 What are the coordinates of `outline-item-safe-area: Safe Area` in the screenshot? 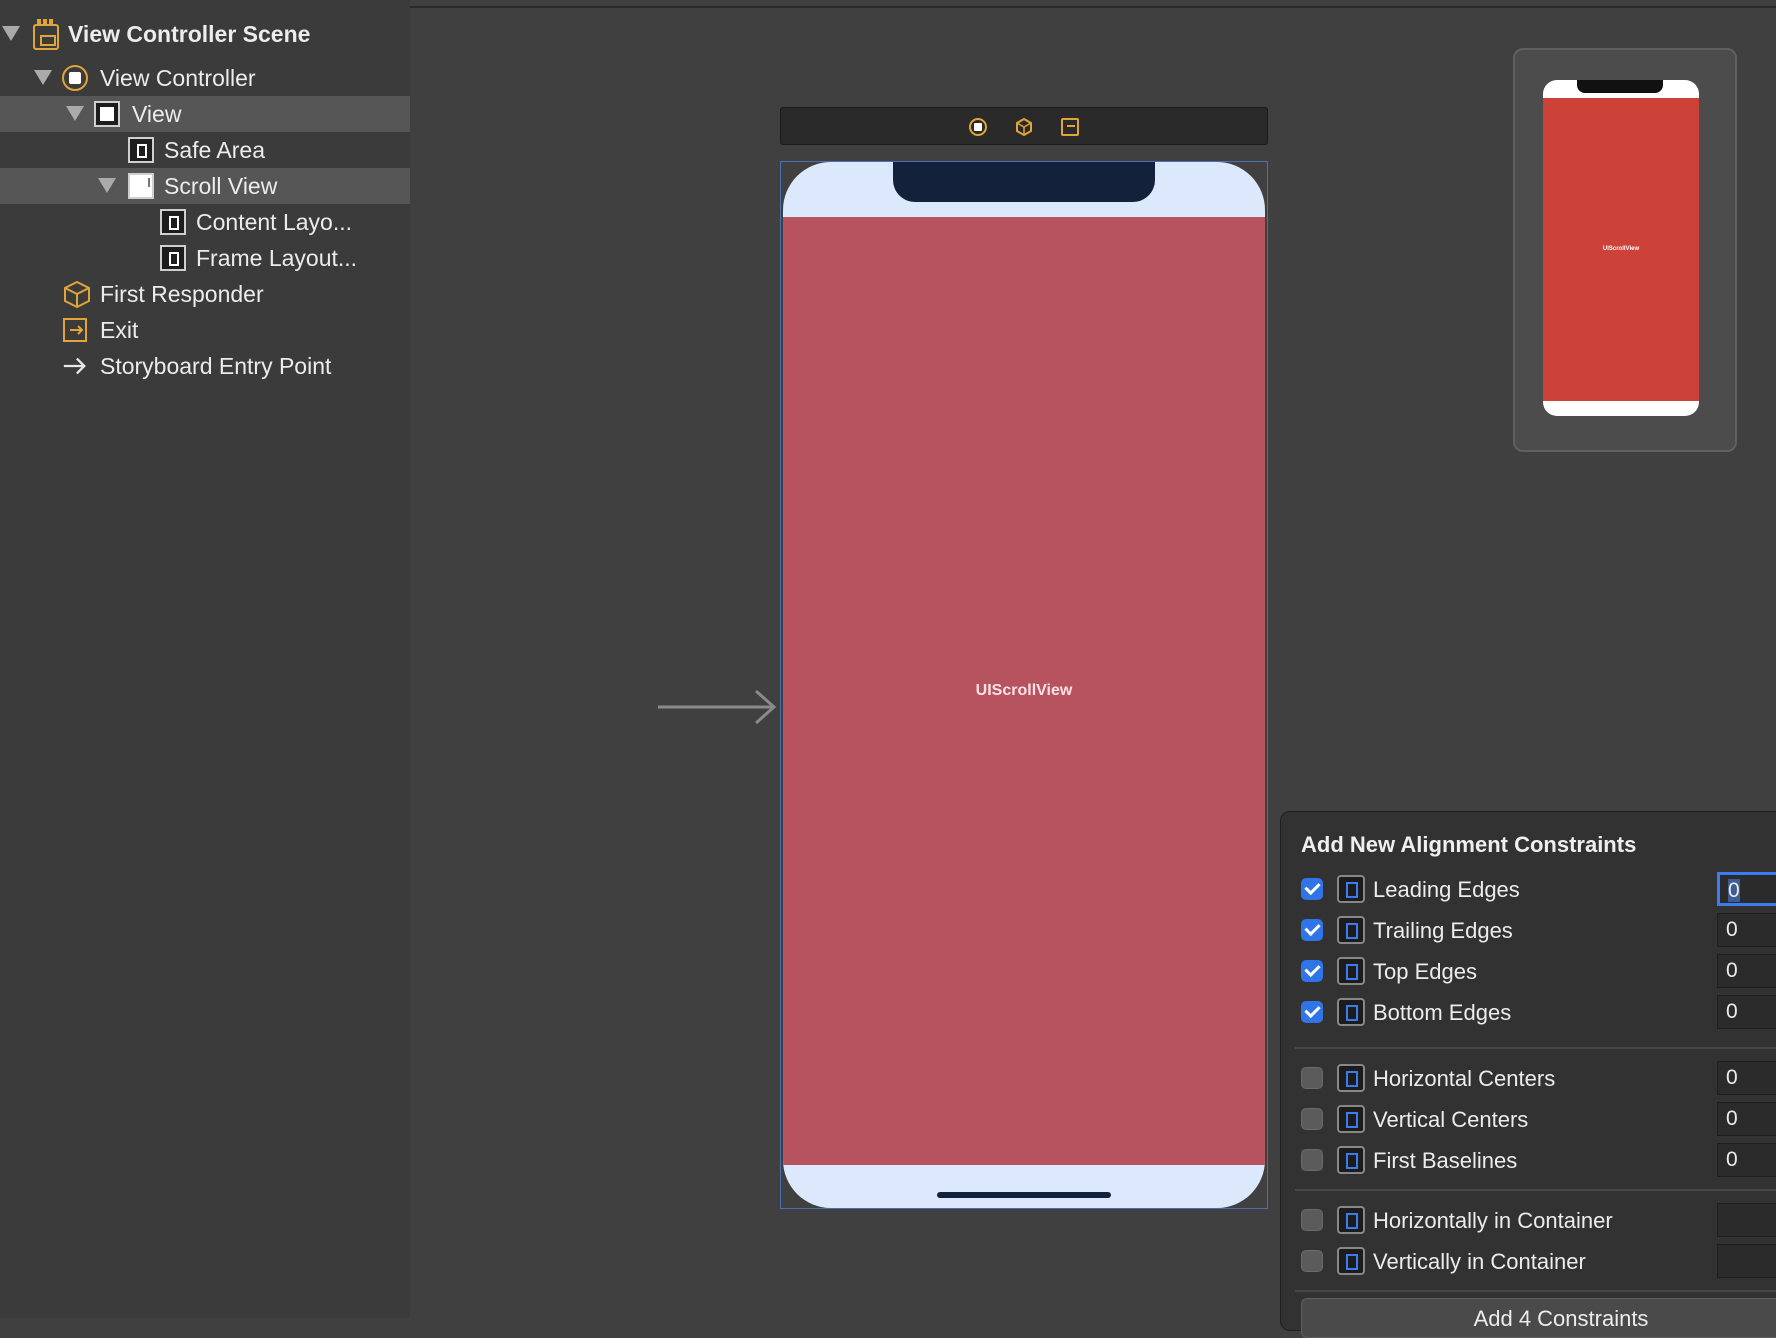 It's located at (205, 150).